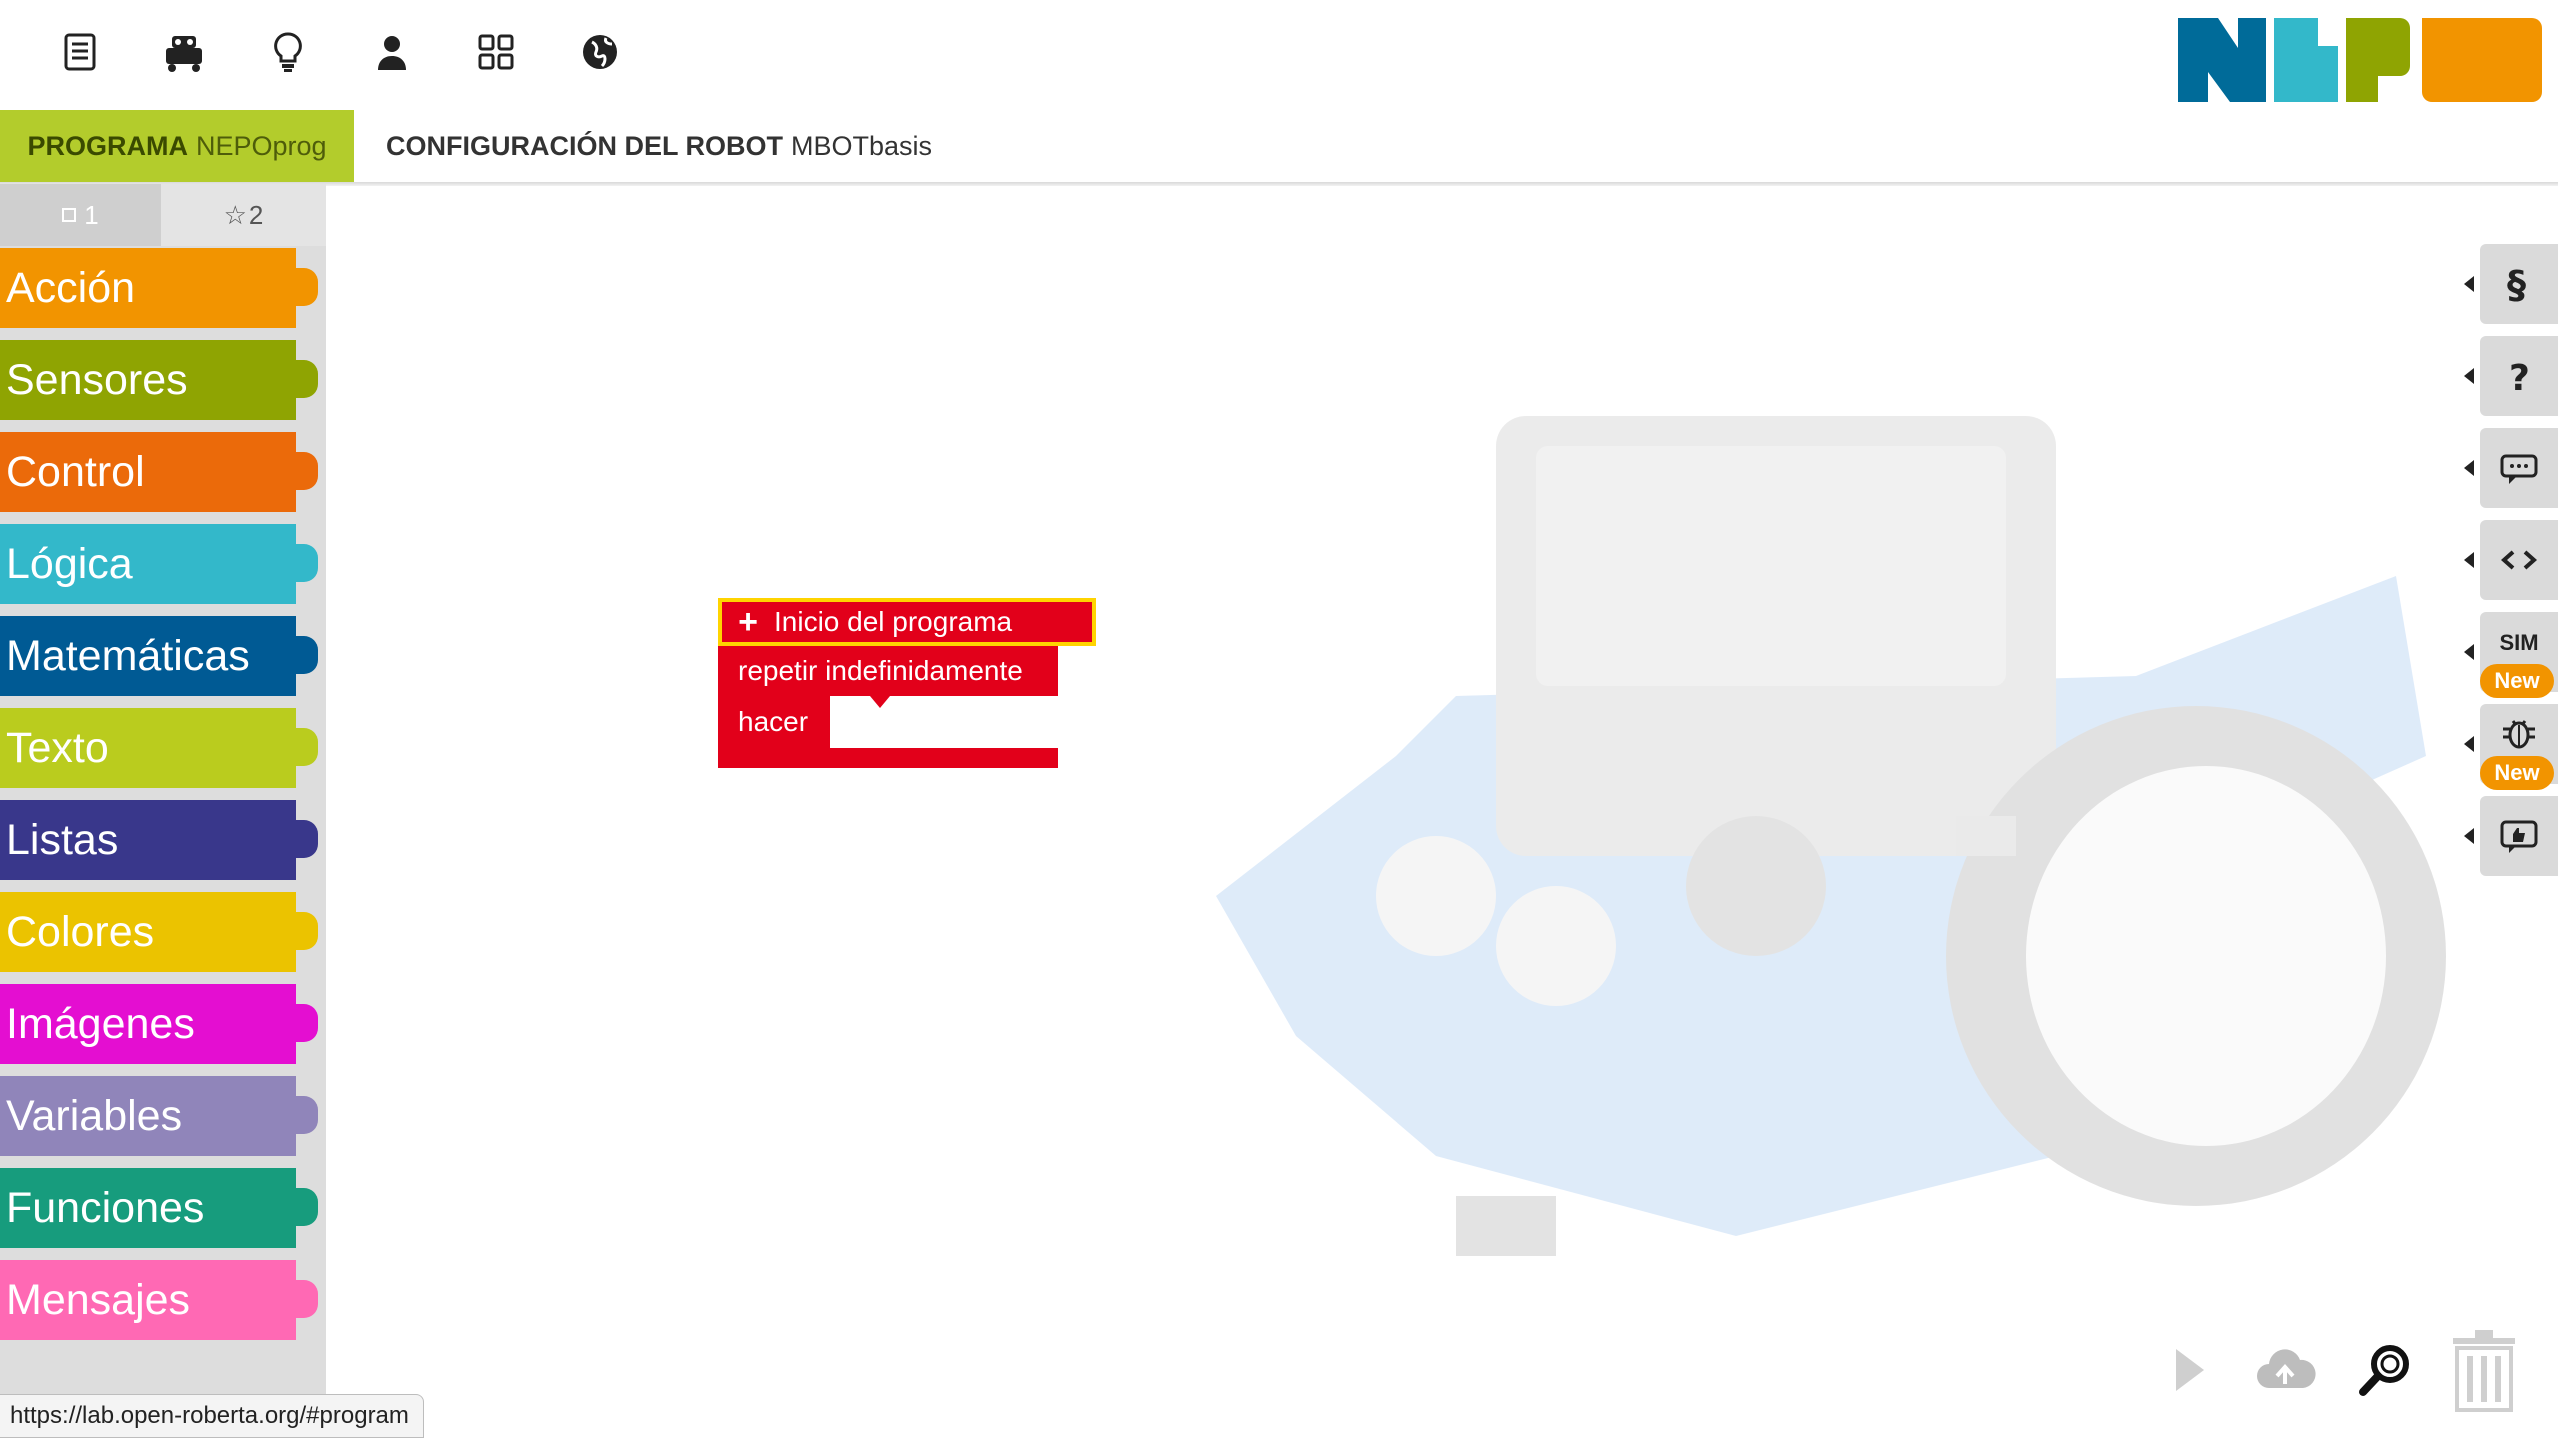 The height and width of the screenshot is (1438, 2558). What do you see at coordinates (288, 52) in the screenshot?
I see `help-bulb-icon` at bounding box center [288, 52].